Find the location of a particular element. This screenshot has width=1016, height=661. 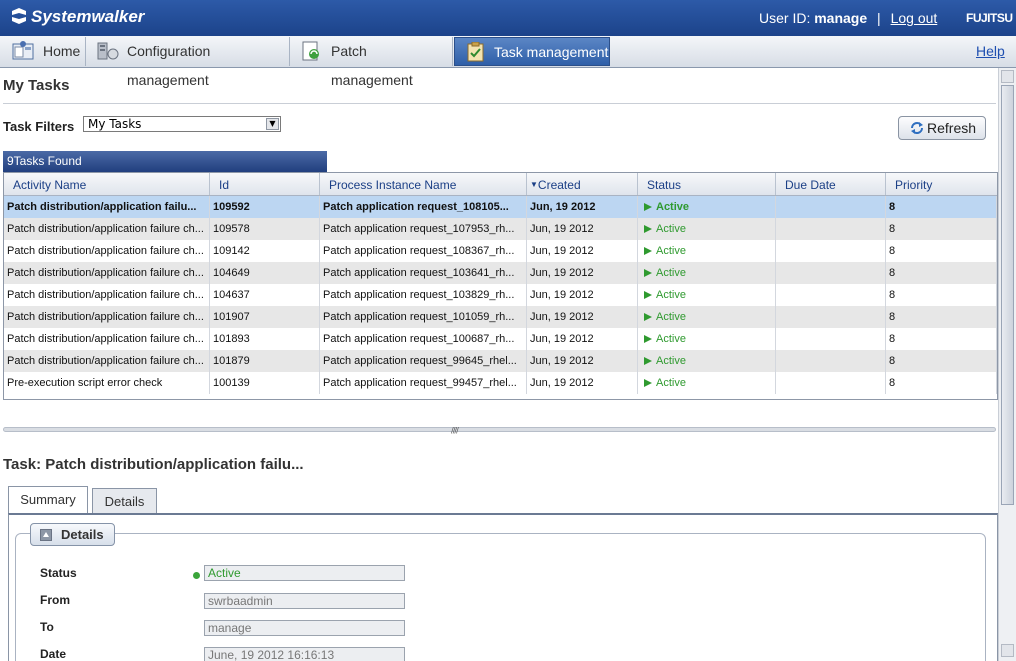

cell-id: 101893 is located at coordinates (265, 339).